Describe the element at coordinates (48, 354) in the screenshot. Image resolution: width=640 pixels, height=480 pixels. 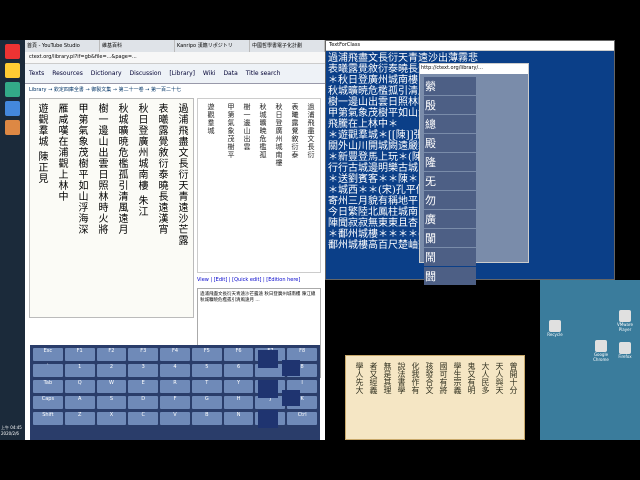
I see `keyboard-key: Esc` at that location.